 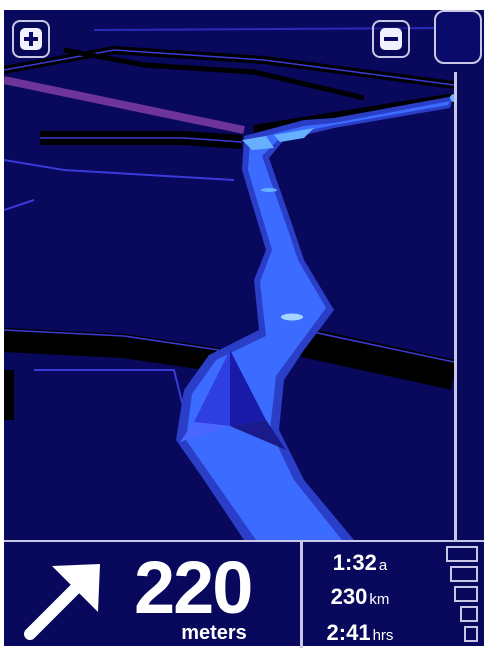 What do you see at coordinates (383, 635) in the screenshot?
I see `remaining-time-unit: hrs` at bounding box center [383, 635].